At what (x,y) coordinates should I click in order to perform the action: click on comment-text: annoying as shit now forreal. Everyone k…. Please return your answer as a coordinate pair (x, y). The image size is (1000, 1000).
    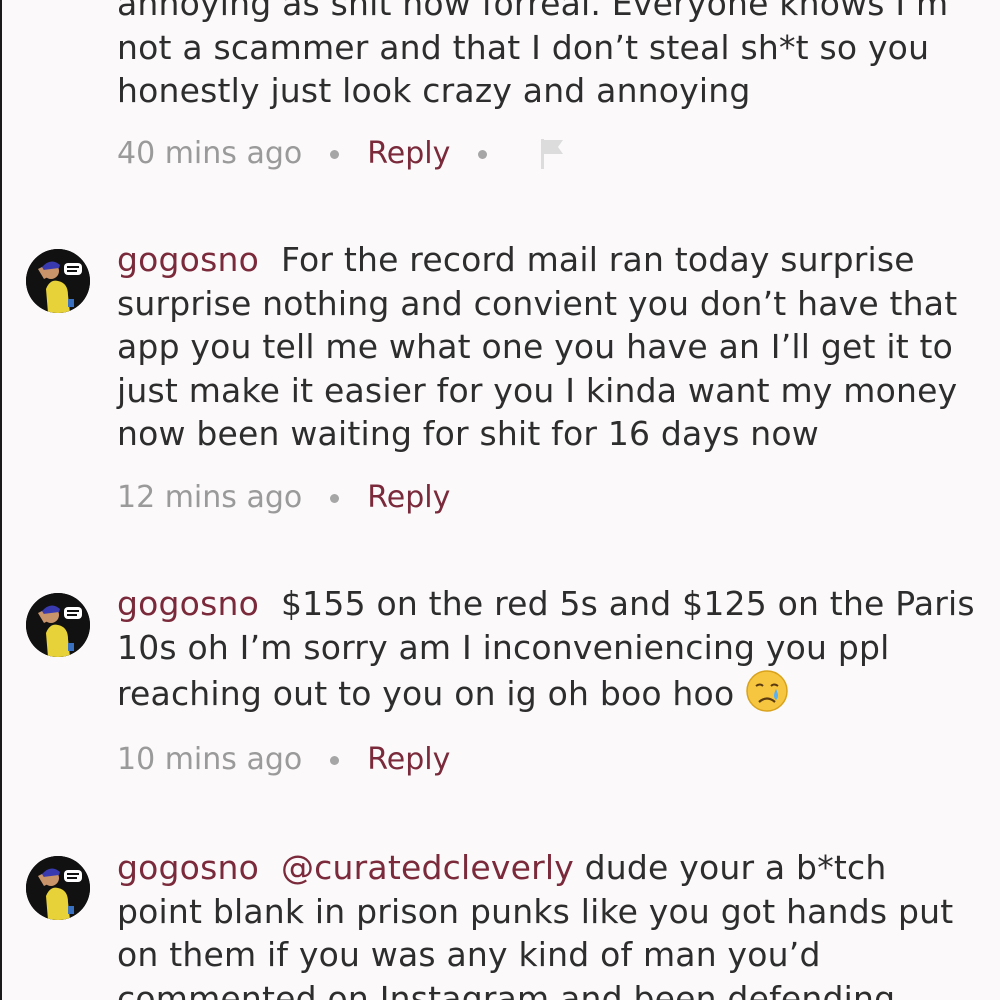
    Looking at the image, I should click on (547, 56).